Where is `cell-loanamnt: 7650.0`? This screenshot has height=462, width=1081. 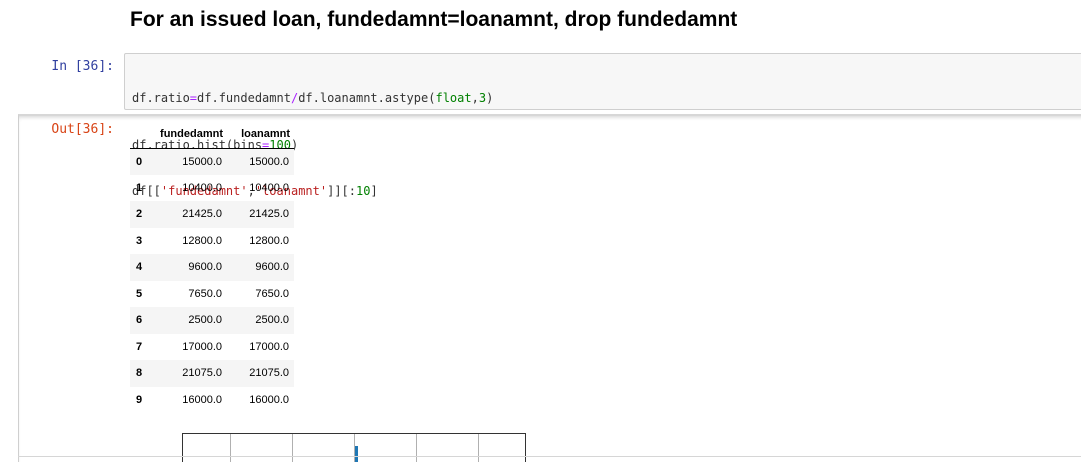
cell-loanamnt: 7650.0 is located at coordinates (272, 293).